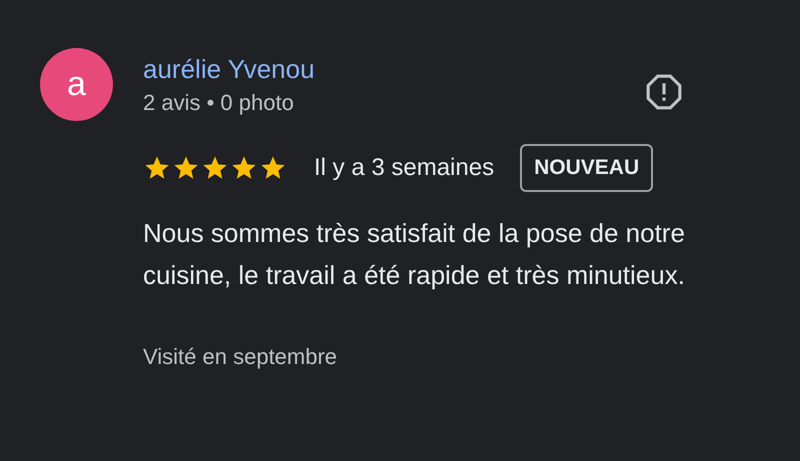  What do you see at coordinates (414, 254) in the screenshot?
I see `review-text: Nous sommes très satisfait de la pose de notre cuisine, le travail a été rapide et très minutieux.` at bounding box center [414, 254].